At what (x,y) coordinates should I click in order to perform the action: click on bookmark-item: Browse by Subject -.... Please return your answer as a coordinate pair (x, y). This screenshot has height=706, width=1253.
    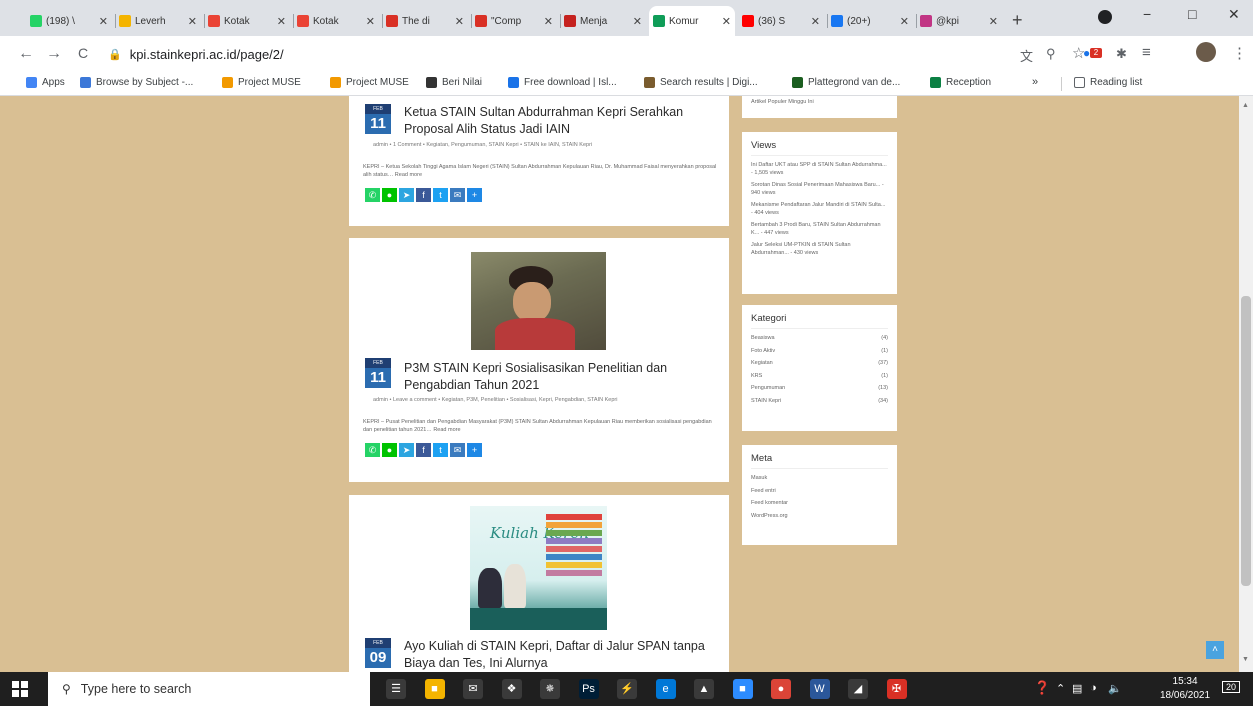
    Looking at the image, I should click on (136, 82).